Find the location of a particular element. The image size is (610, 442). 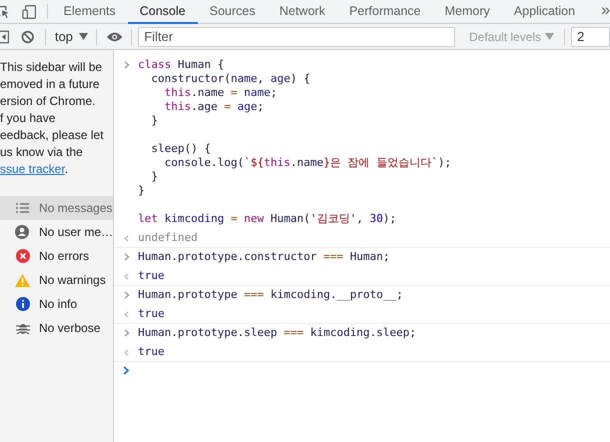

issues-counter: 2 is located at coordinates (590, 36).